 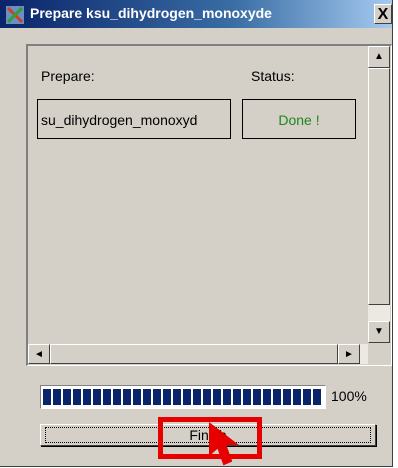 What do you see at coordinates (68, 76) in the screenshot?
I see `prepare-header: Prepare:` at bounding box center [68, 76].